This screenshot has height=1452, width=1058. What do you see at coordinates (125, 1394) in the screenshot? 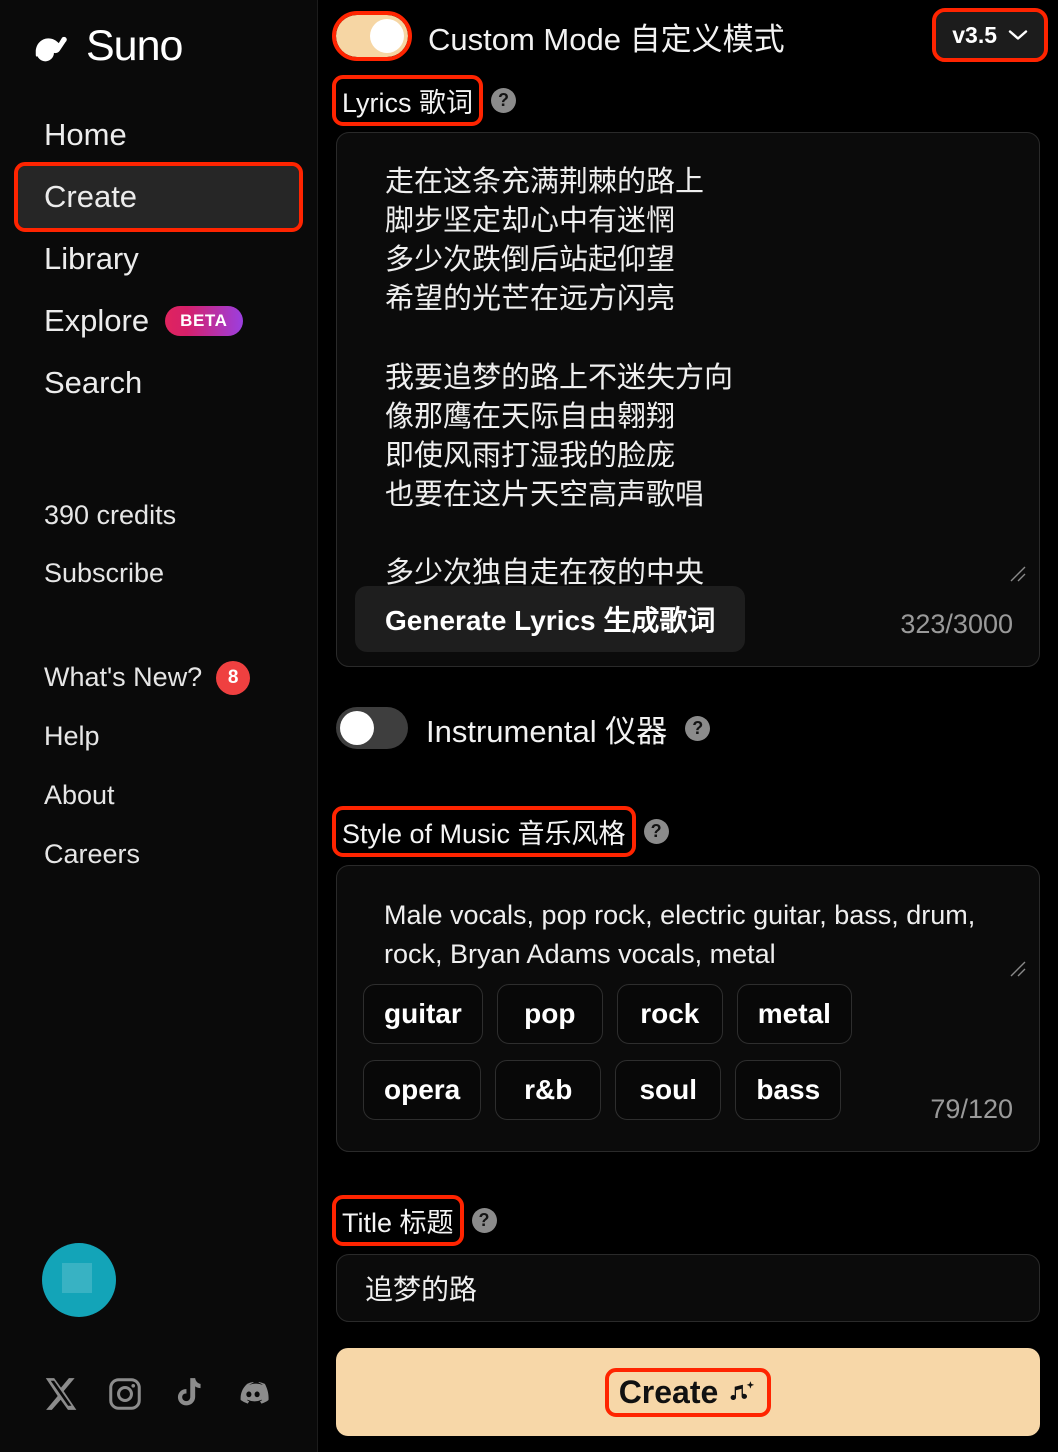
I see `instagram-icon` at bounding box center [125, 1394].